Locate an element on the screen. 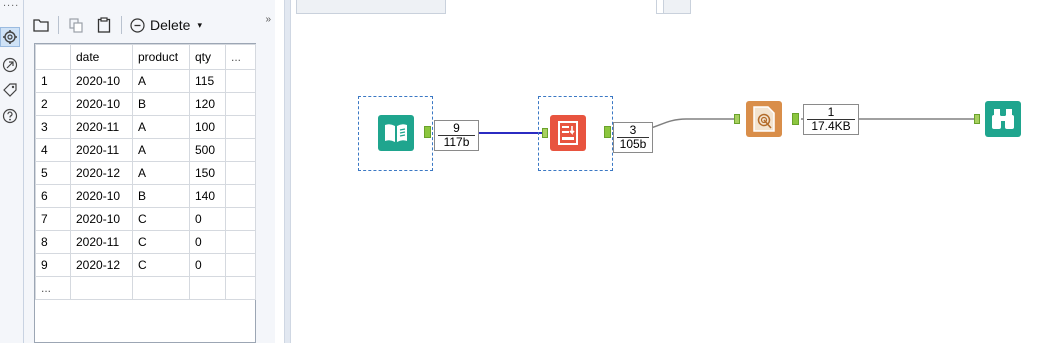 The height and width of the screenshot is (343, 1037). table-row: 6 2020-10 B 140 is located at coordinates (145, 196).